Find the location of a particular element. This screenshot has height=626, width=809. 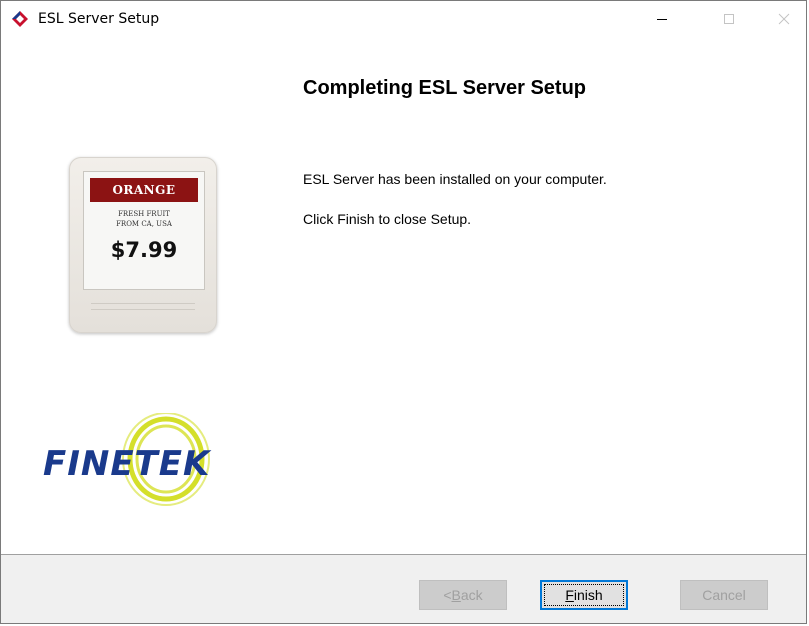

maximize-icon is located at coordinates (729, 19).